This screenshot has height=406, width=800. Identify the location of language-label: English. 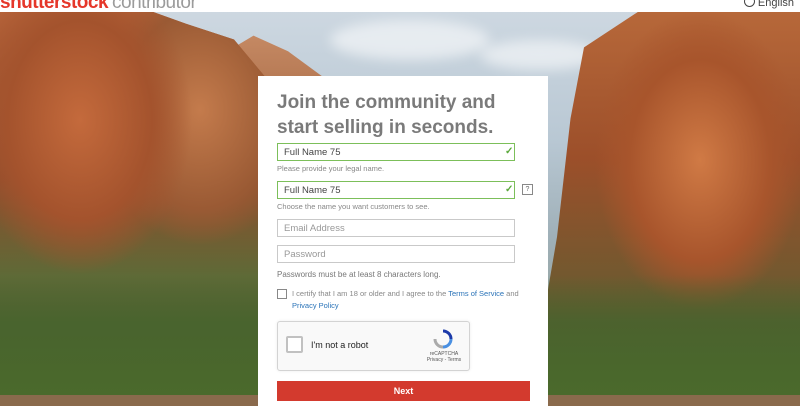
(775, 4).